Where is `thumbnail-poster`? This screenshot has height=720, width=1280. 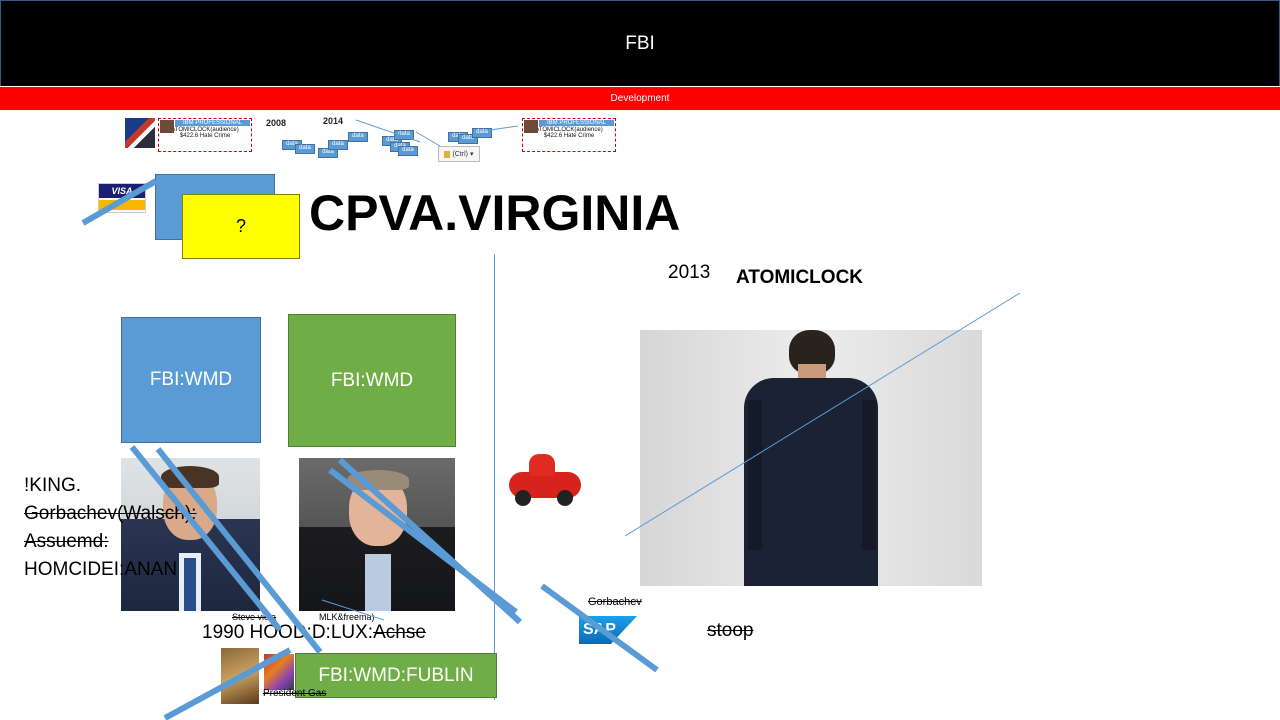
thumbnail-poster is located at coordinates (279, 672).